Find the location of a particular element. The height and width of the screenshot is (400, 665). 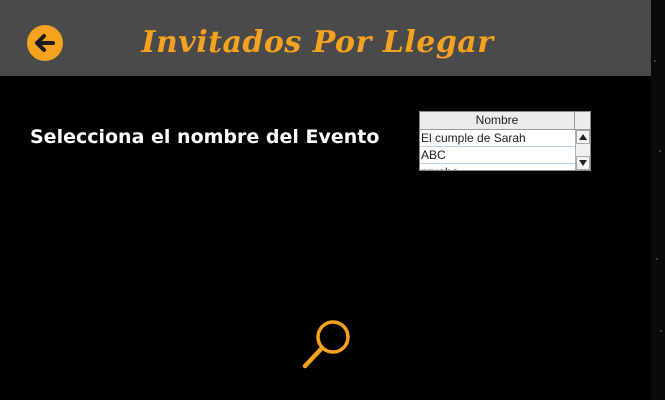

table-row: El cumple de Sarah is located at coordinates (497, 138).